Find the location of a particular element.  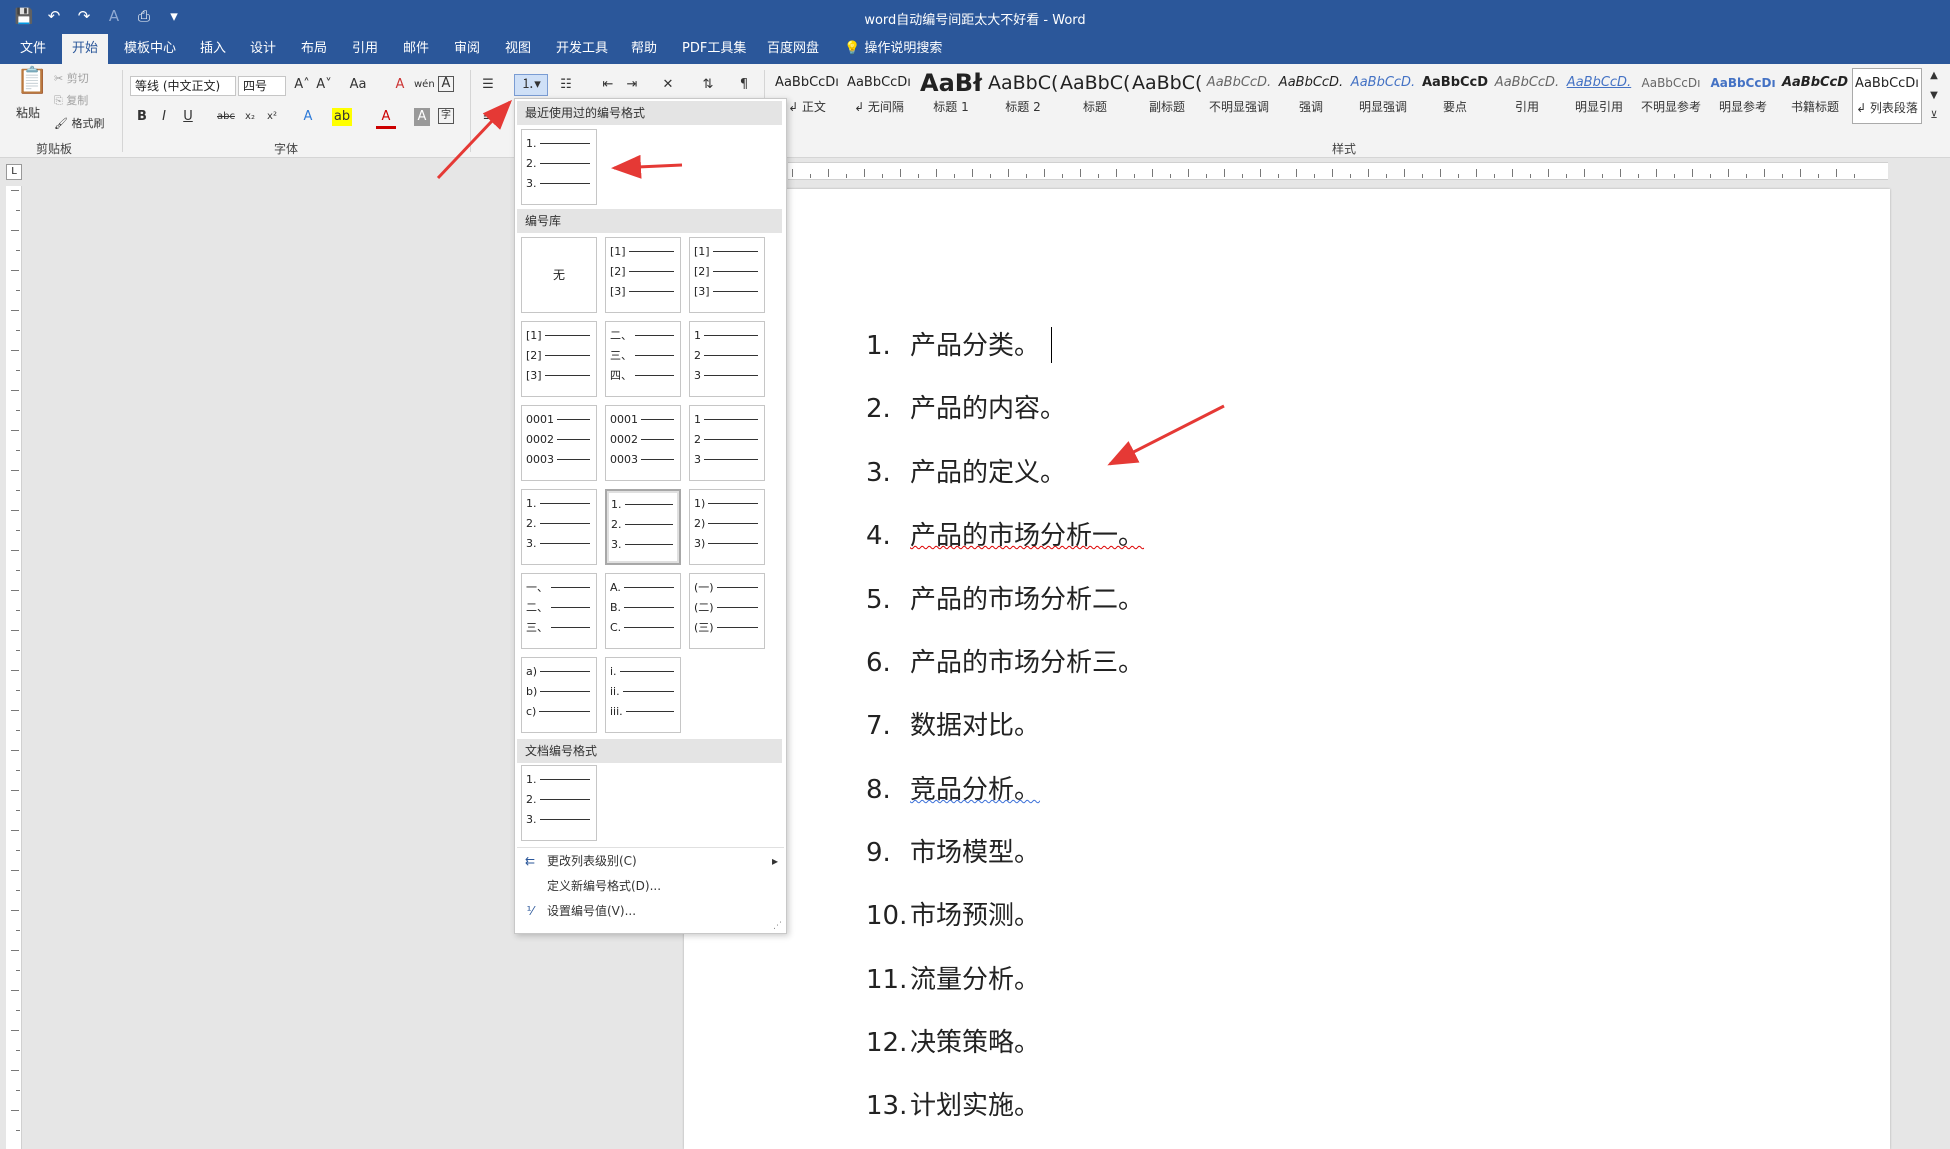

style-book-title: AaBbCcD 书籍标题 is located at coordinates (1815, 96).